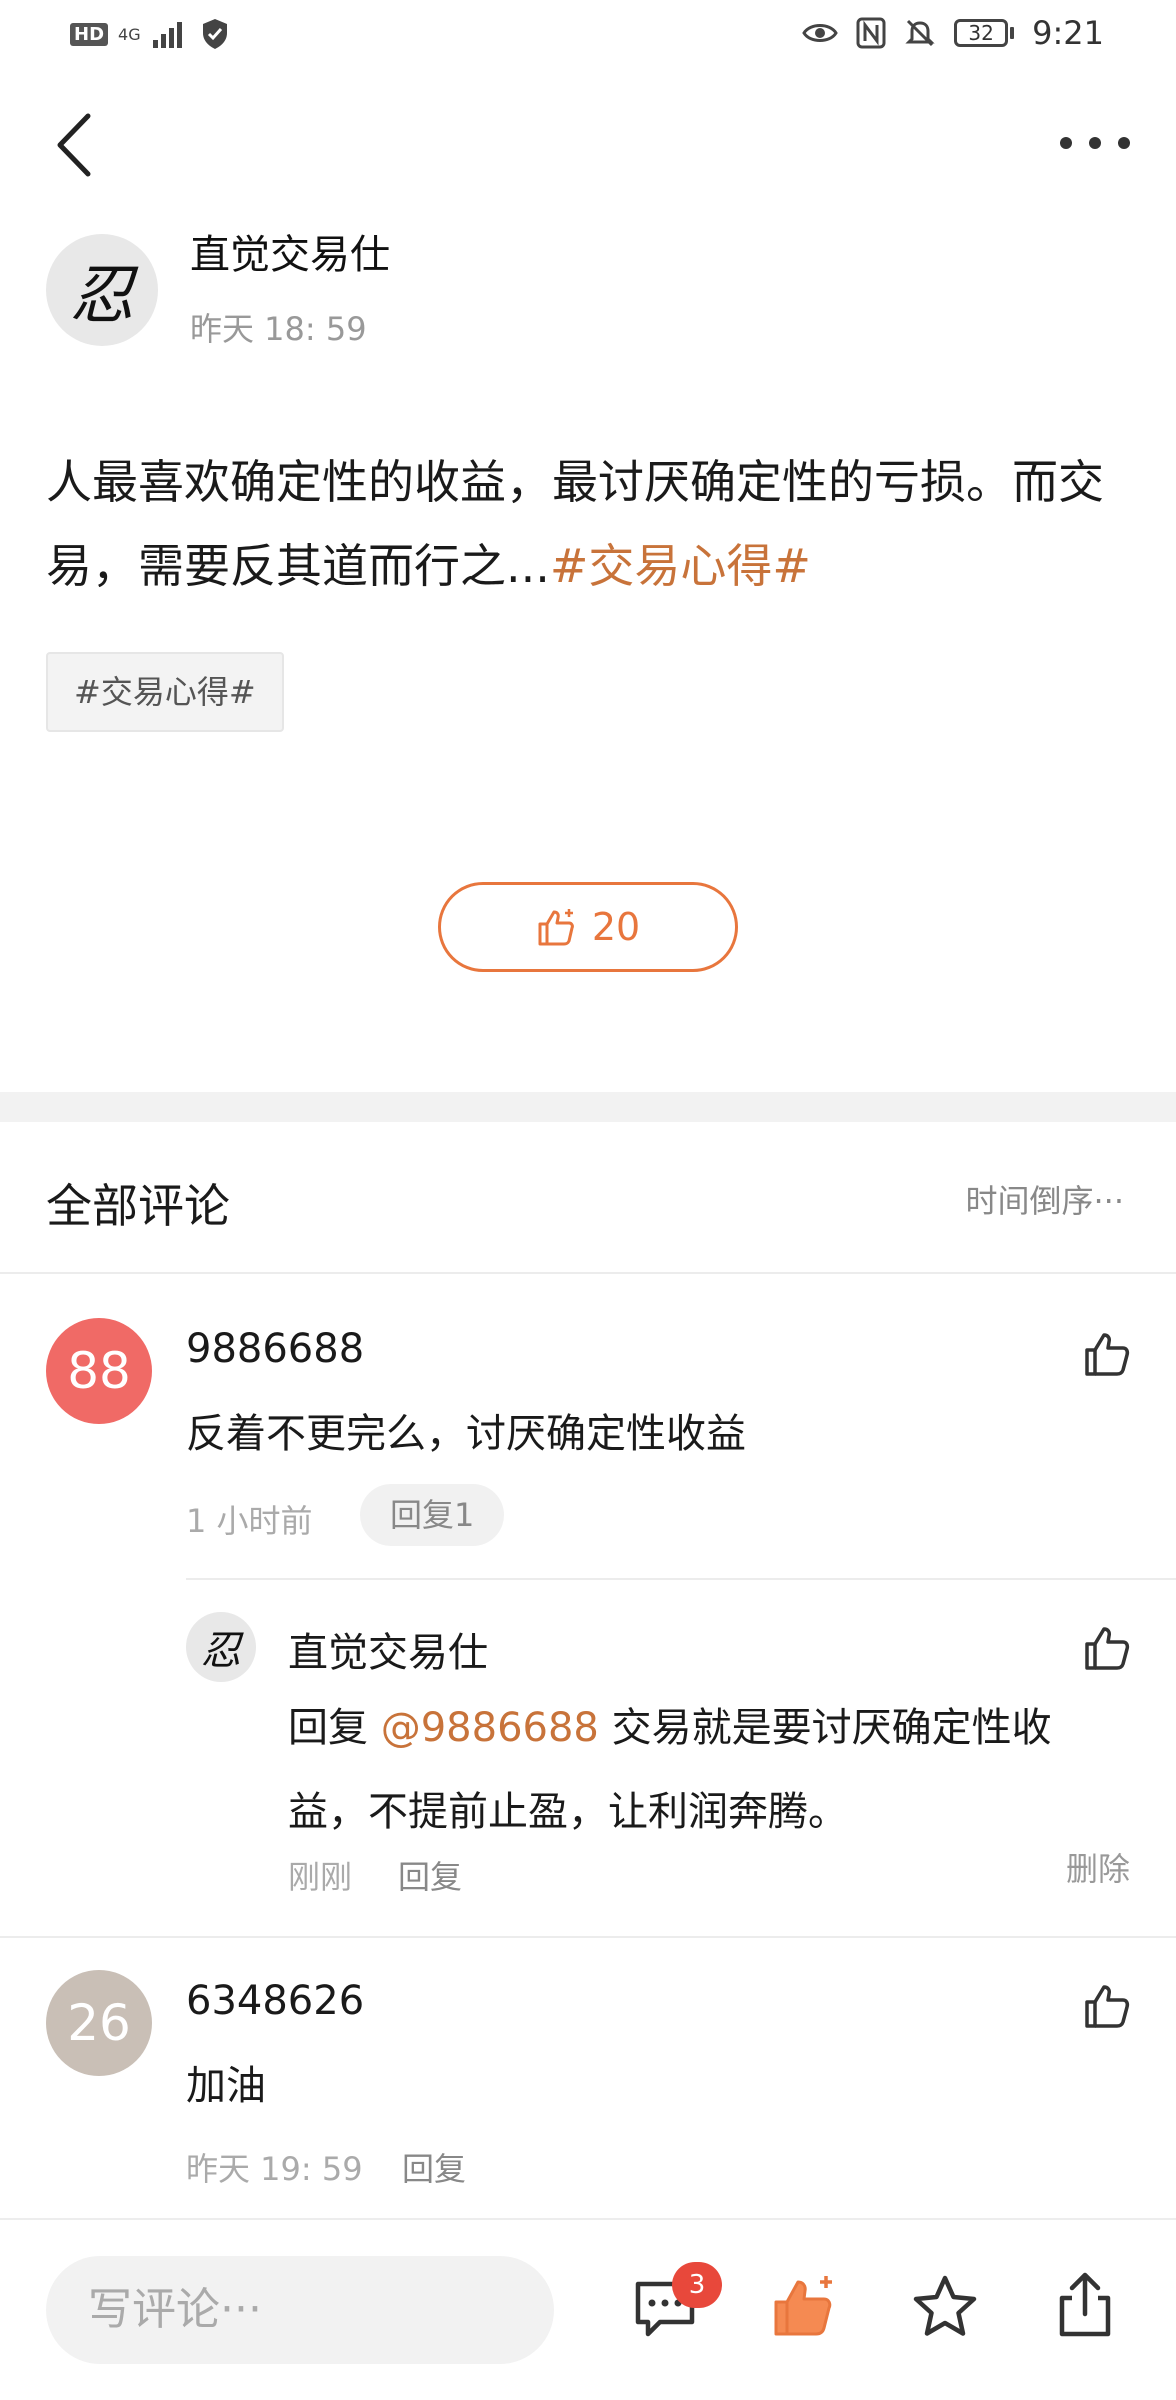 Image resolution: width=1176 pixels, height=2400 pixels. I want to click on reply-text-line1: 交易就是要讨厌确定性收, so click(831, 1728).